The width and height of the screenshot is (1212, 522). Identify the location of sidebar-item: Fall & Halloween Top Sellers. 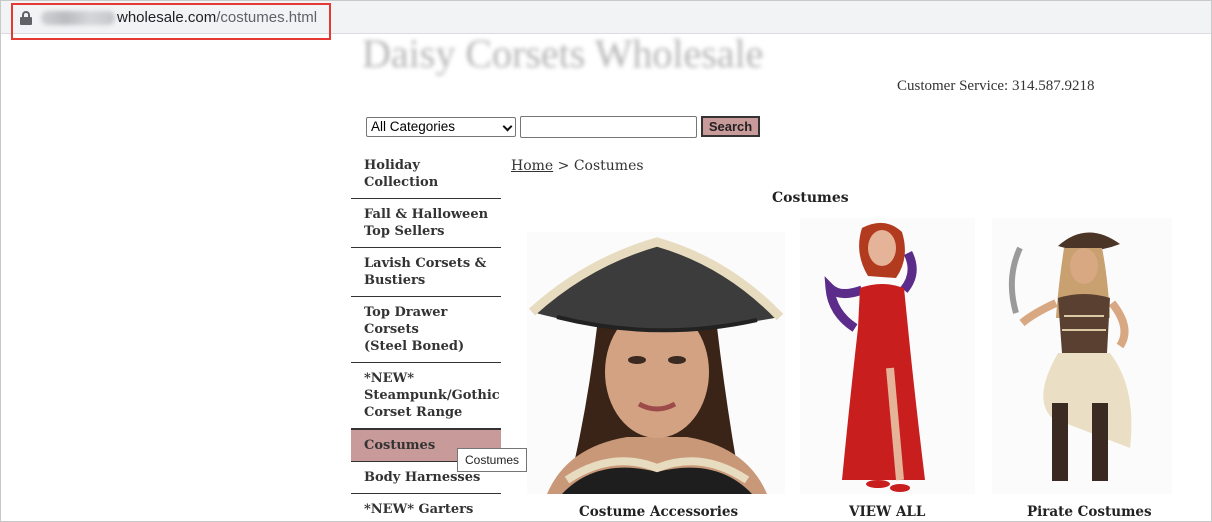
(426, 223).